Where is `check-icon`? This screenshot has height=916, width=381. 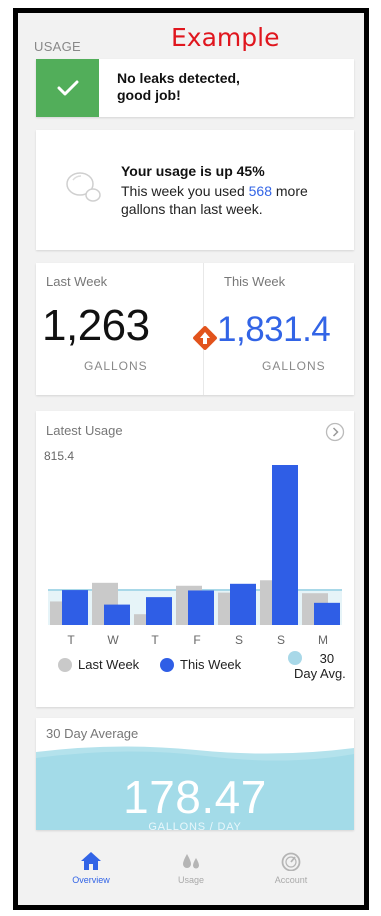 check-icon is located at coordinates (67, 88).